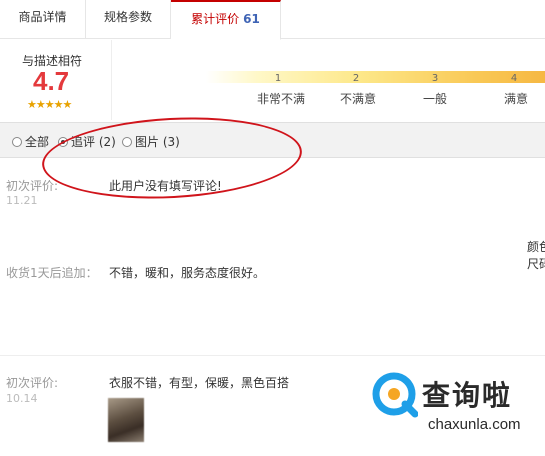 The image size is (545, 456). What do you see at coordinates (215, 19) in the screenshot?
I see `tab-label: 累计评价` at bounding box center [215, 19].